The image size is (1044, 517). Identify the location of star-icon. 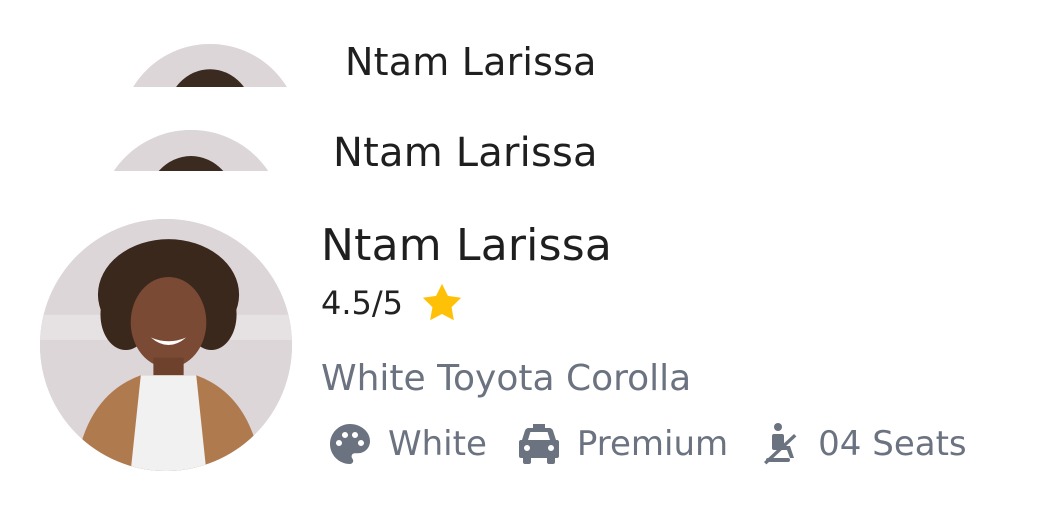
(442, 302).